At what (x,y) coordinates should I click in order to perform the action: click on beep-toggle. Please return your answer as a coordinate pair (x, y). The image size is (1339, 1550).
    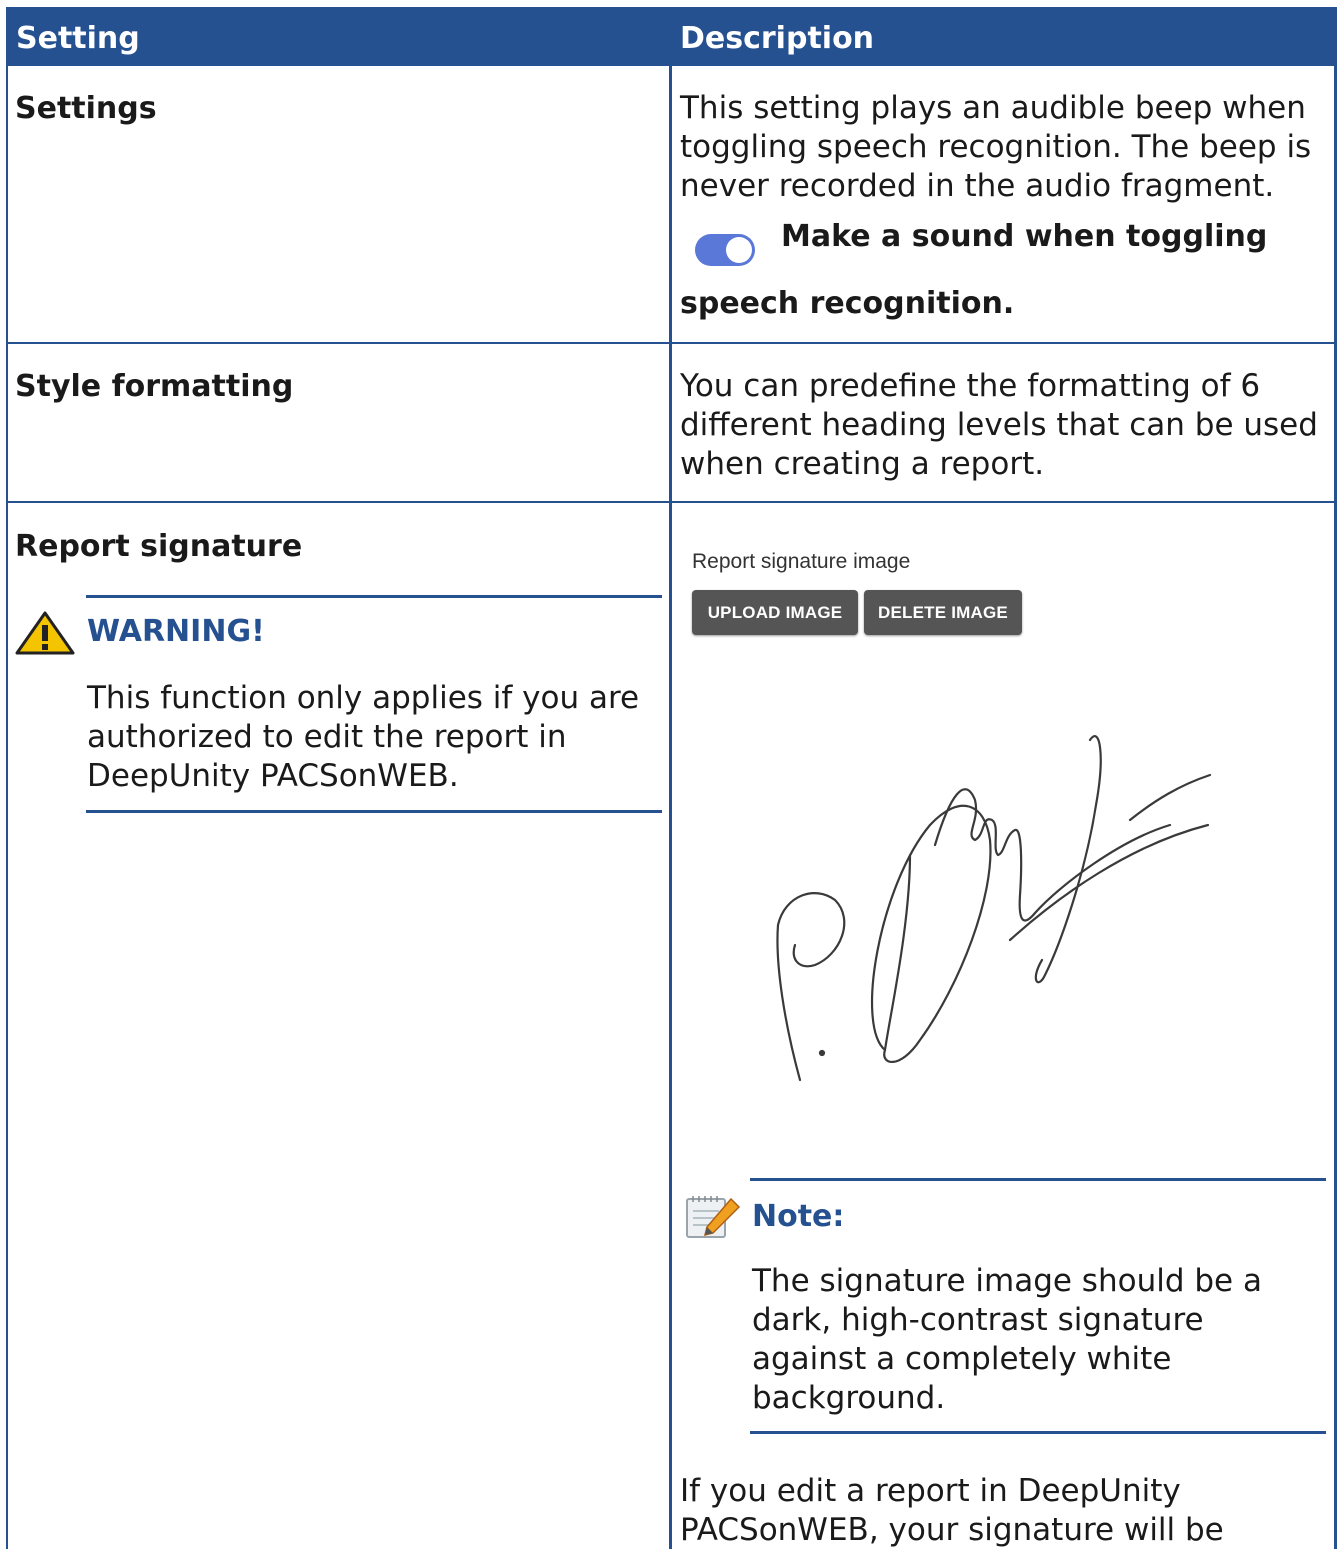
    Looking at the image, I should click on (725, 250).